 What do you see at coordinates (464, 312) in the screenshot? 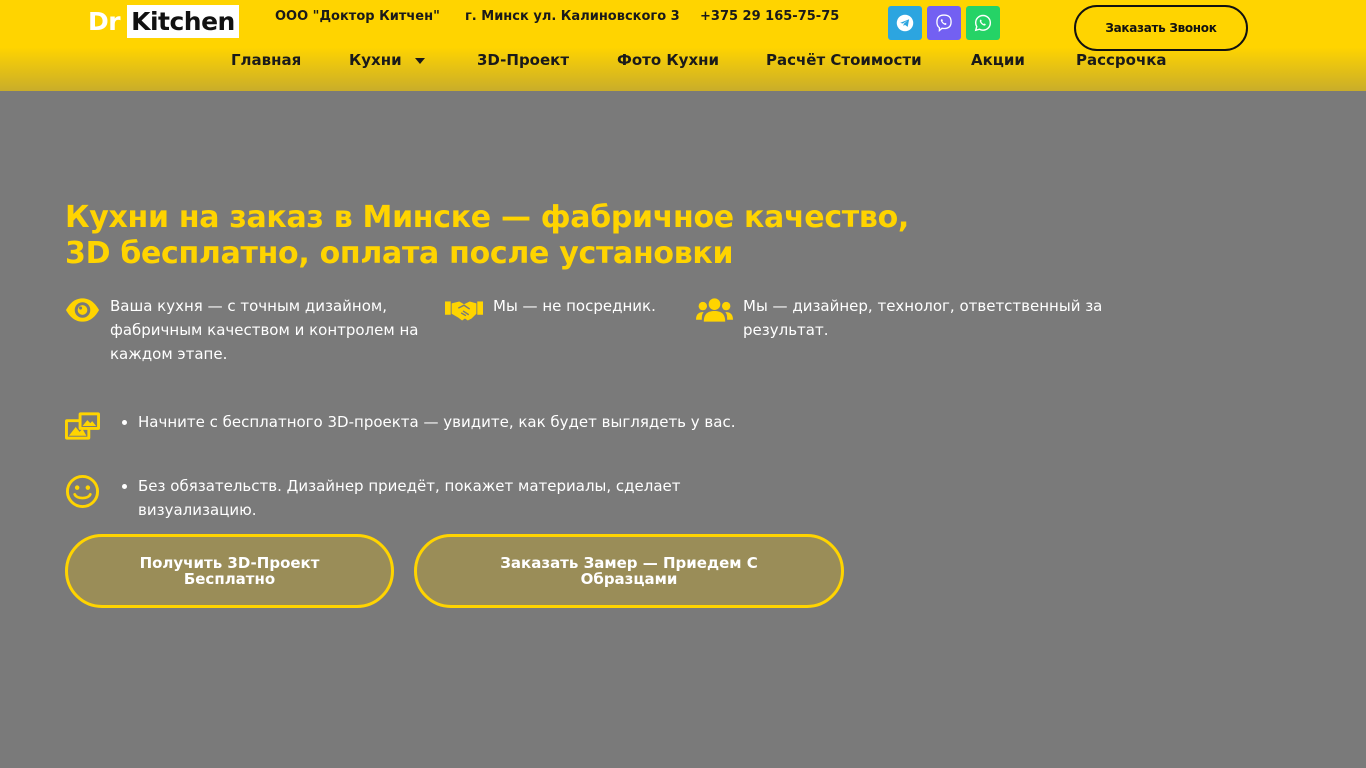
I see `handshake-icon` at bounding box center [464, 312].